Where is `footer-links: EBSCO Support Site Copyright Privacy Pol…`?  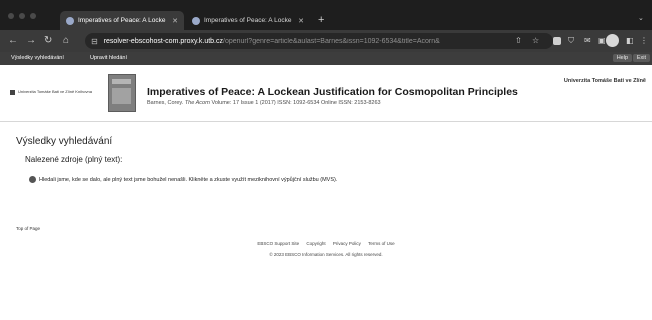 footer-links: EBSCO Support Site Copyright Privacy Pol… is located at coordinates (326, 243).